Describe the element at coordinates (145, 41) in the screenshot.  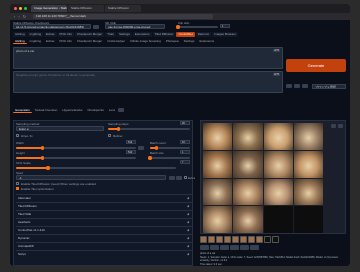
I see `tab-image-browsing: Infinite image browsing` at that location.